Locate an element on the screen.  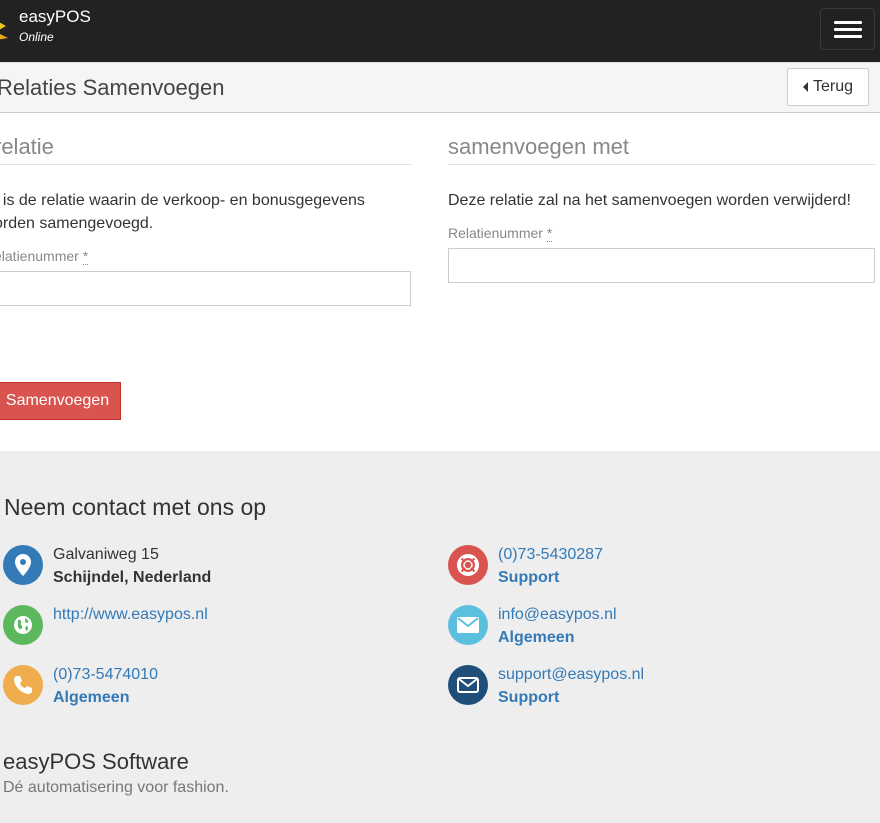
brand: easyPOS Online is located at coordinates (55, 26).